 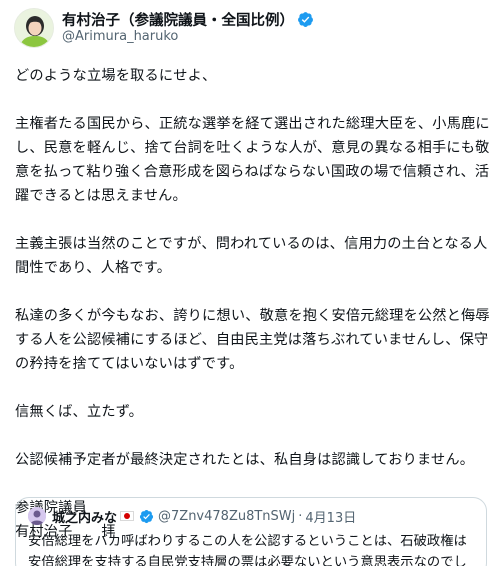 I want to click on display-name: 有村治子（参議院議員・全国比例）, so click(x=178, y=19).